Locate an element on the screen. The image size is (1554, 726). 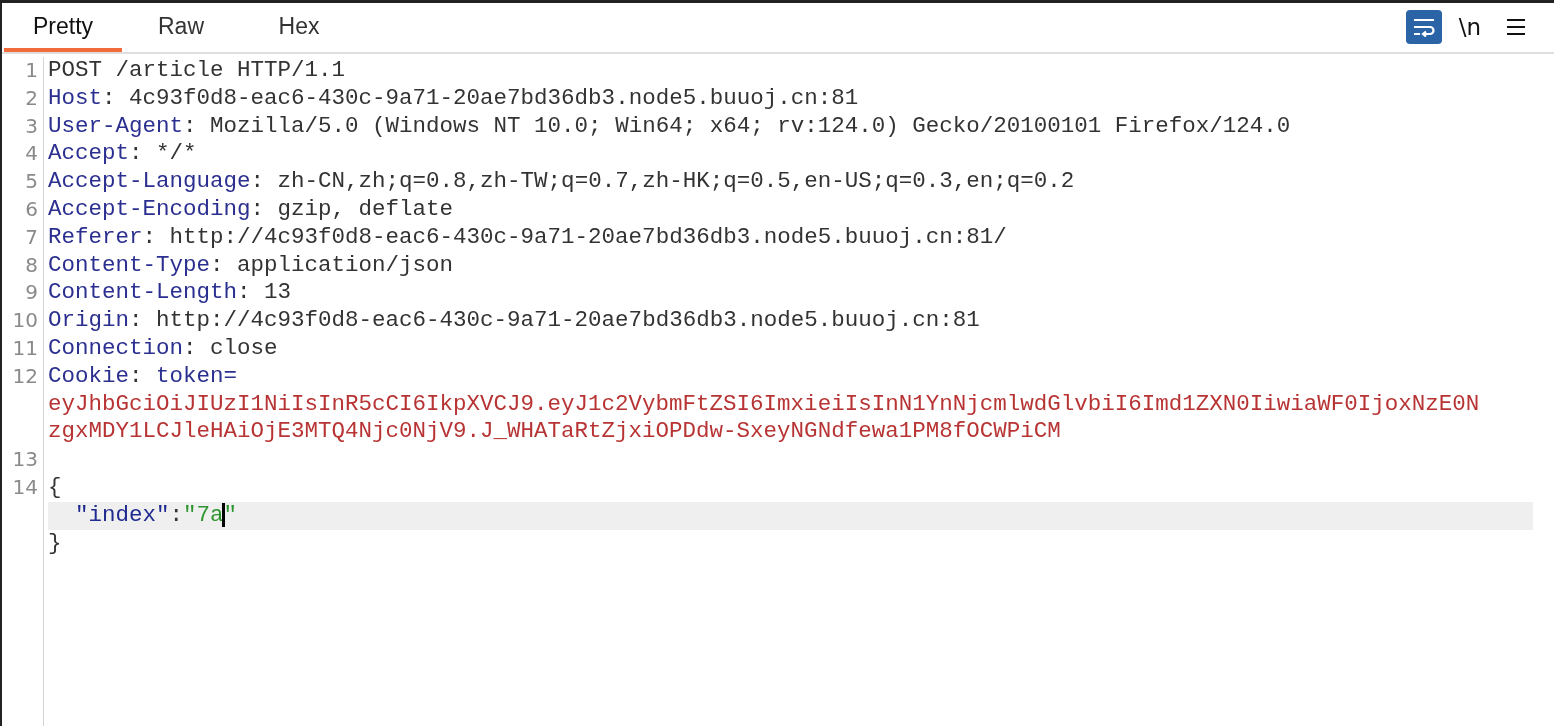
json-brace: } is located at coordinates (55, 542).